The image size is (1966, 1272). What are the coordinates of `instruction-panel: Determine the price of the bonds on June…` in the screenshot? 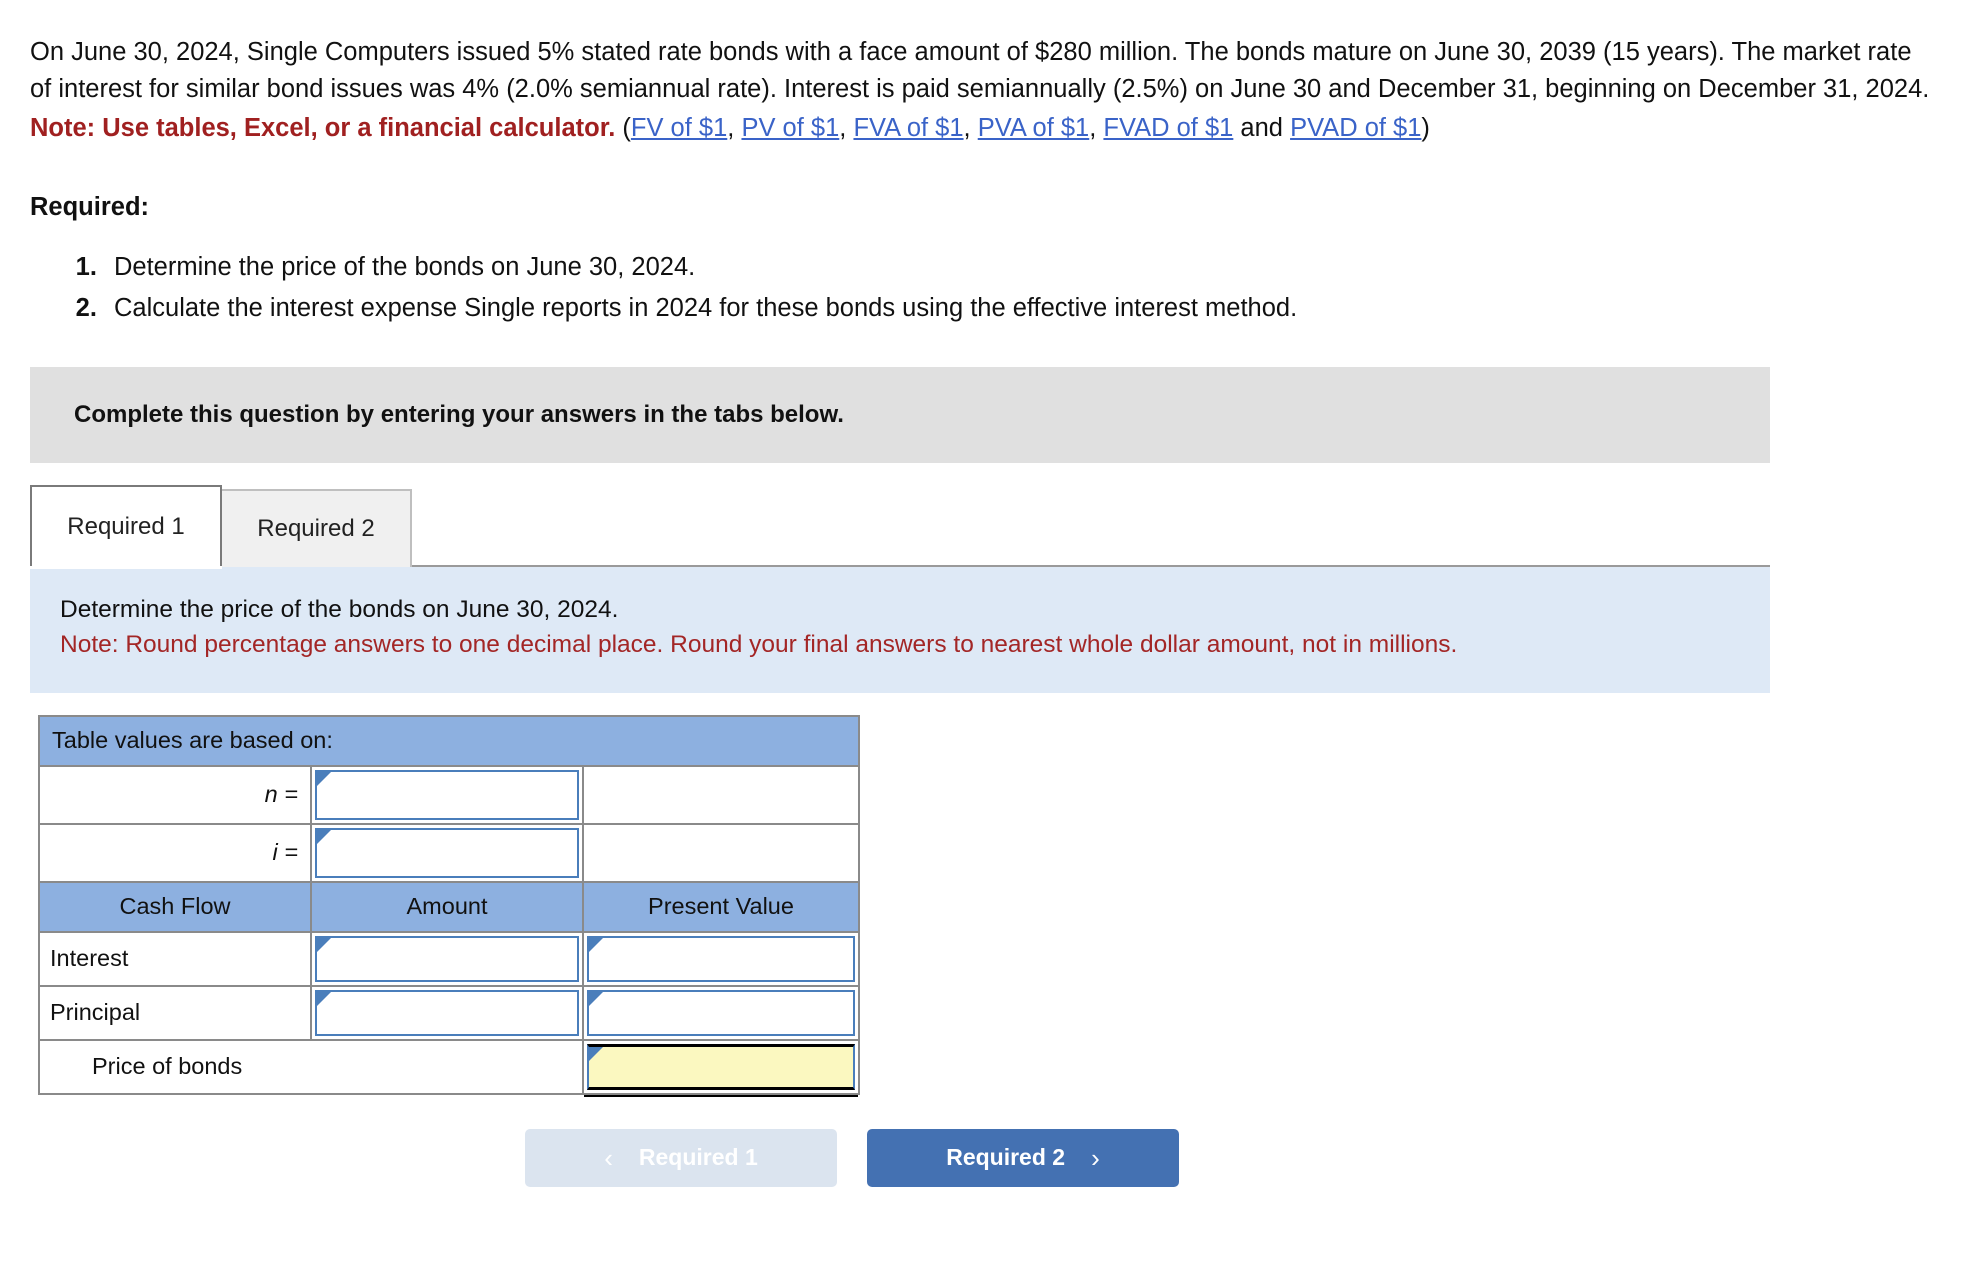 It's located at (900, 630).